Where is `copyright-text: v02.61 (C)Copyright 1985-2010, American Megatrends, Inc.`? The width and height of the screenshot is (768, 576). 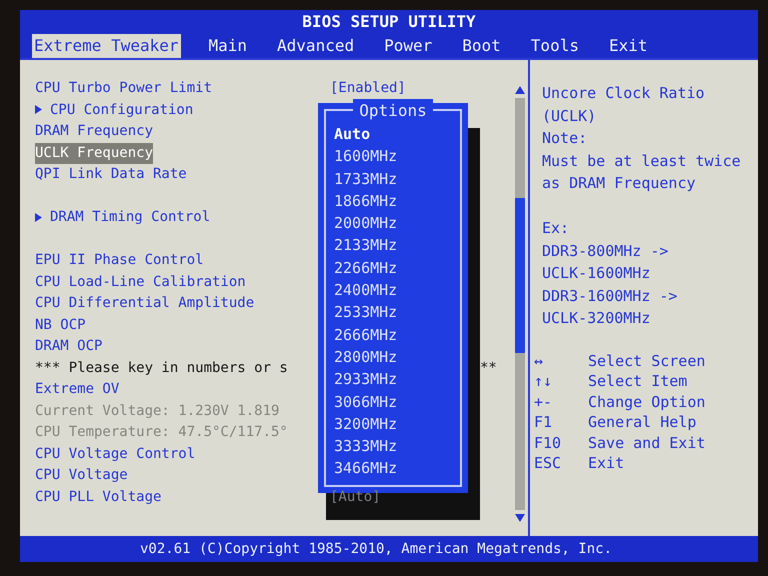 copyright-text: v02.61 (C)Copyright 1985-2010, American Megatrends, Inc. is located at coordinates (376, 549).